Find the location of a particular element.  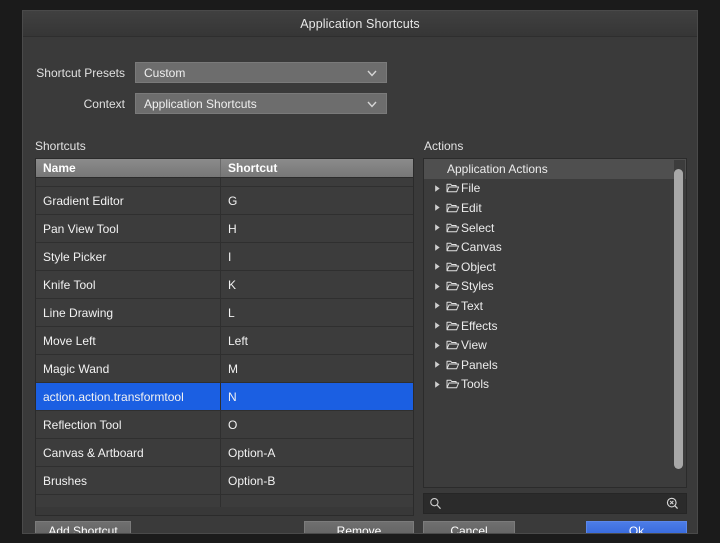

tree-item-label: Canvas is located at coordinates (481, 247).